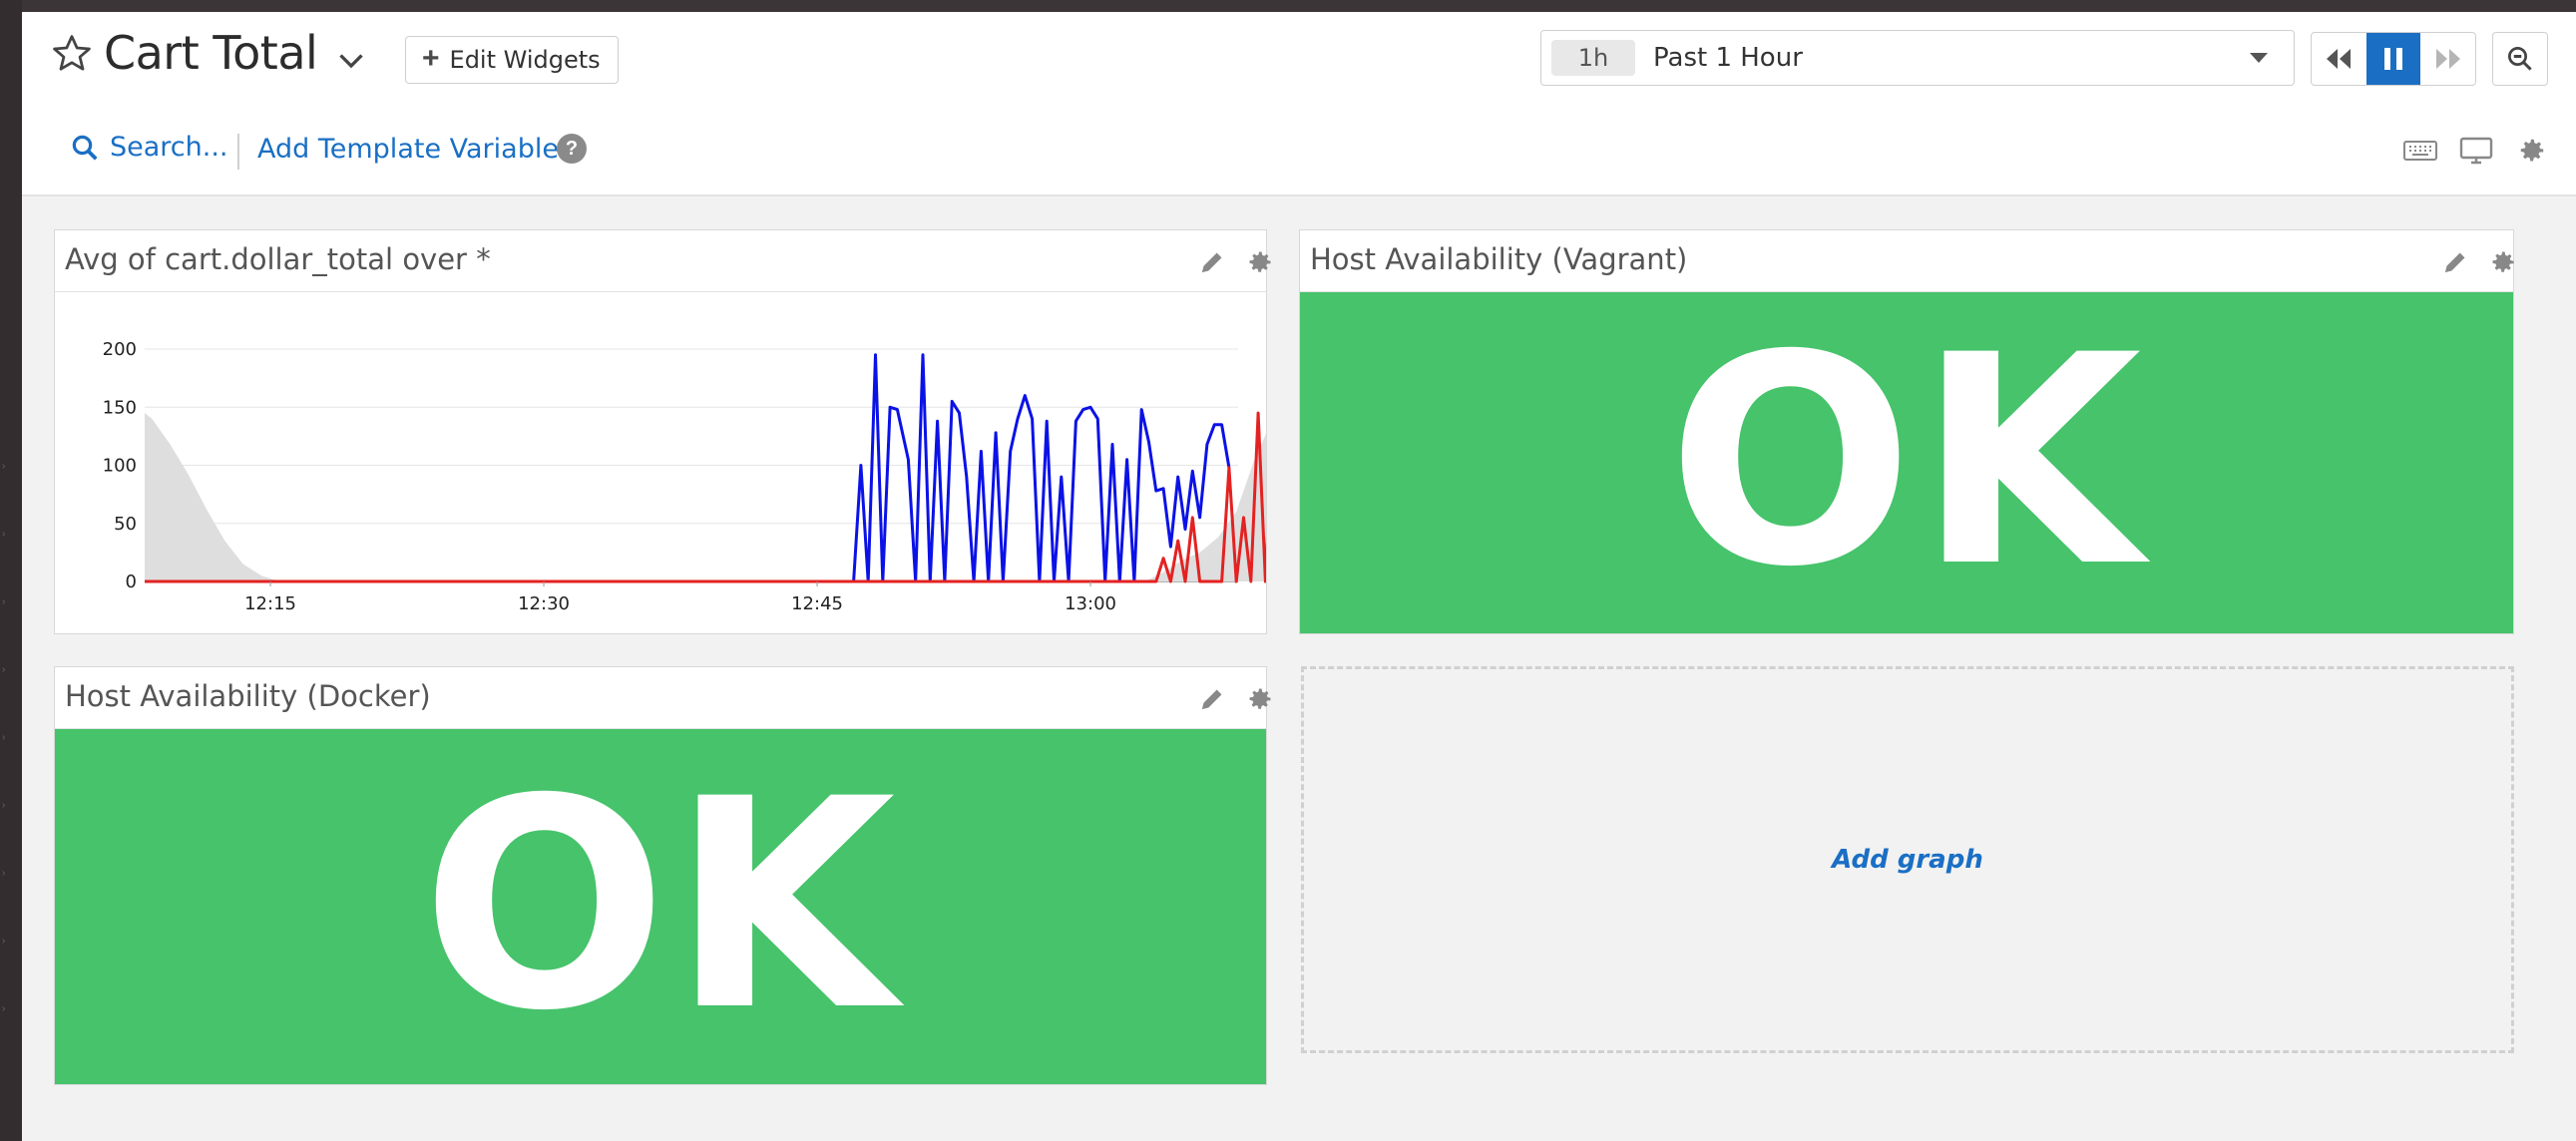  I want to click on star-icon, so click(72, 54).